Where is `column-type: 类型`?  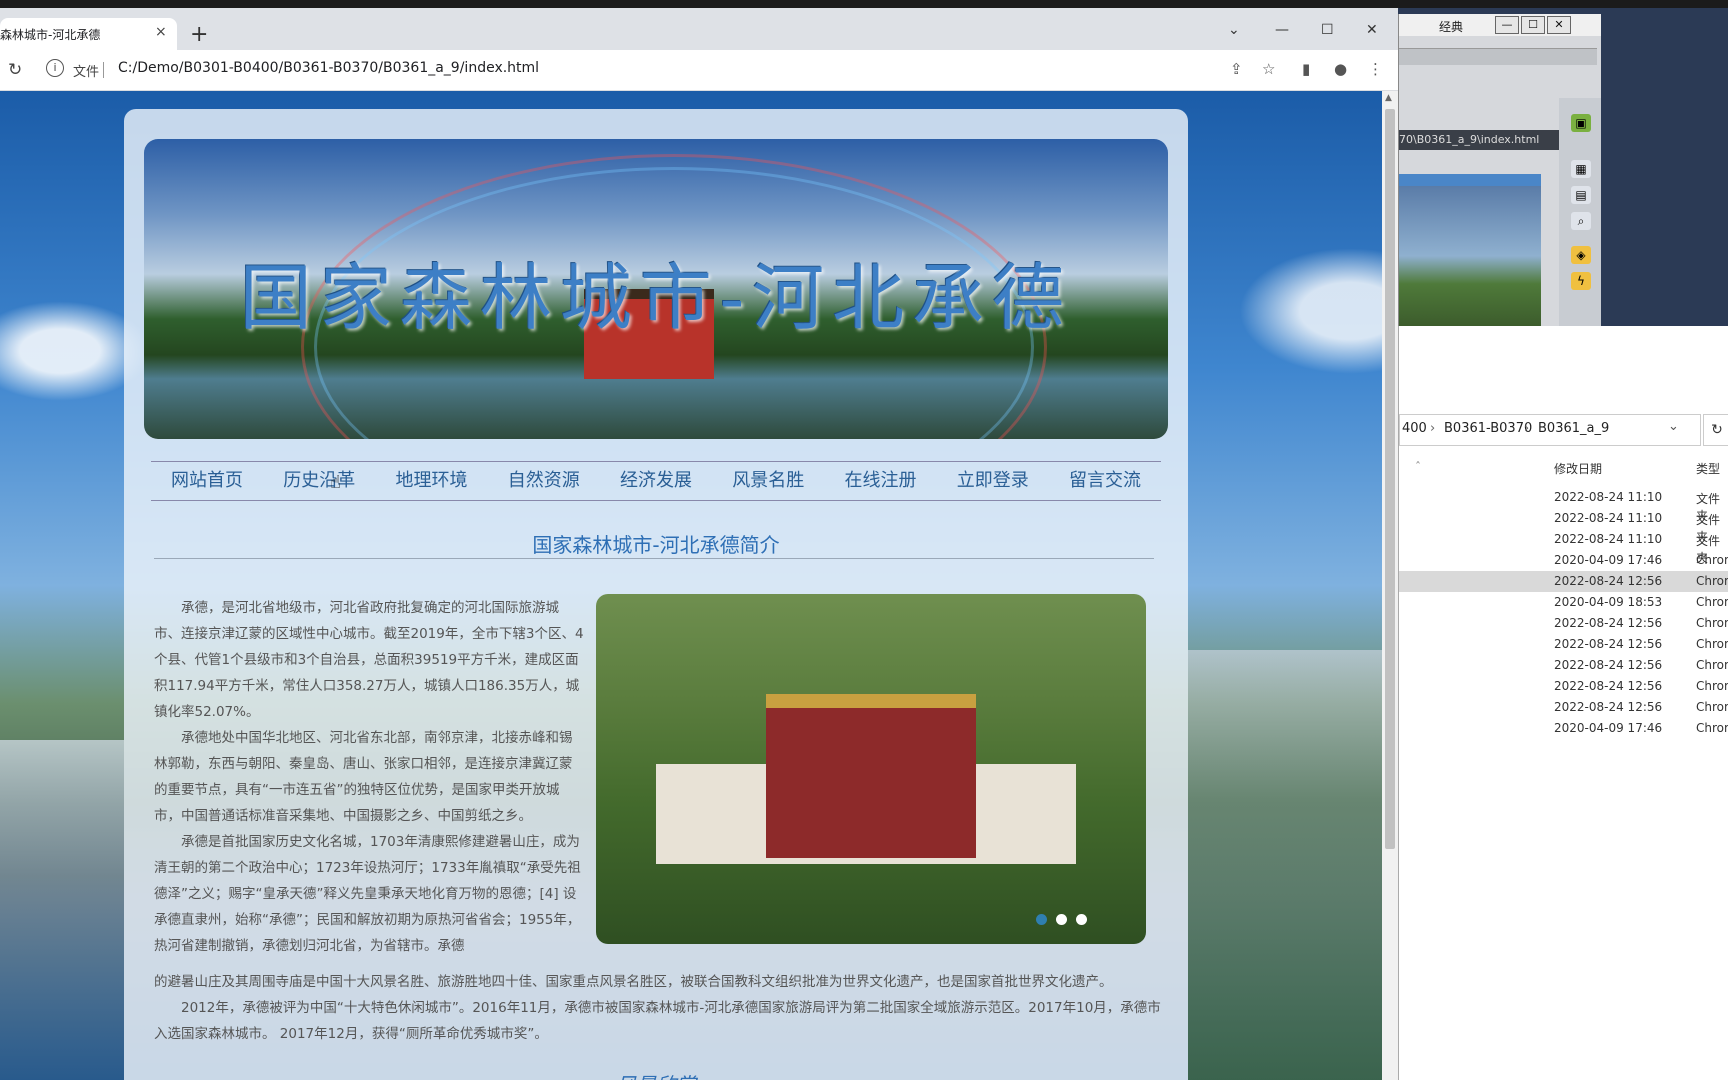 column-type: 类型 is located at coordinates (1708, 468).